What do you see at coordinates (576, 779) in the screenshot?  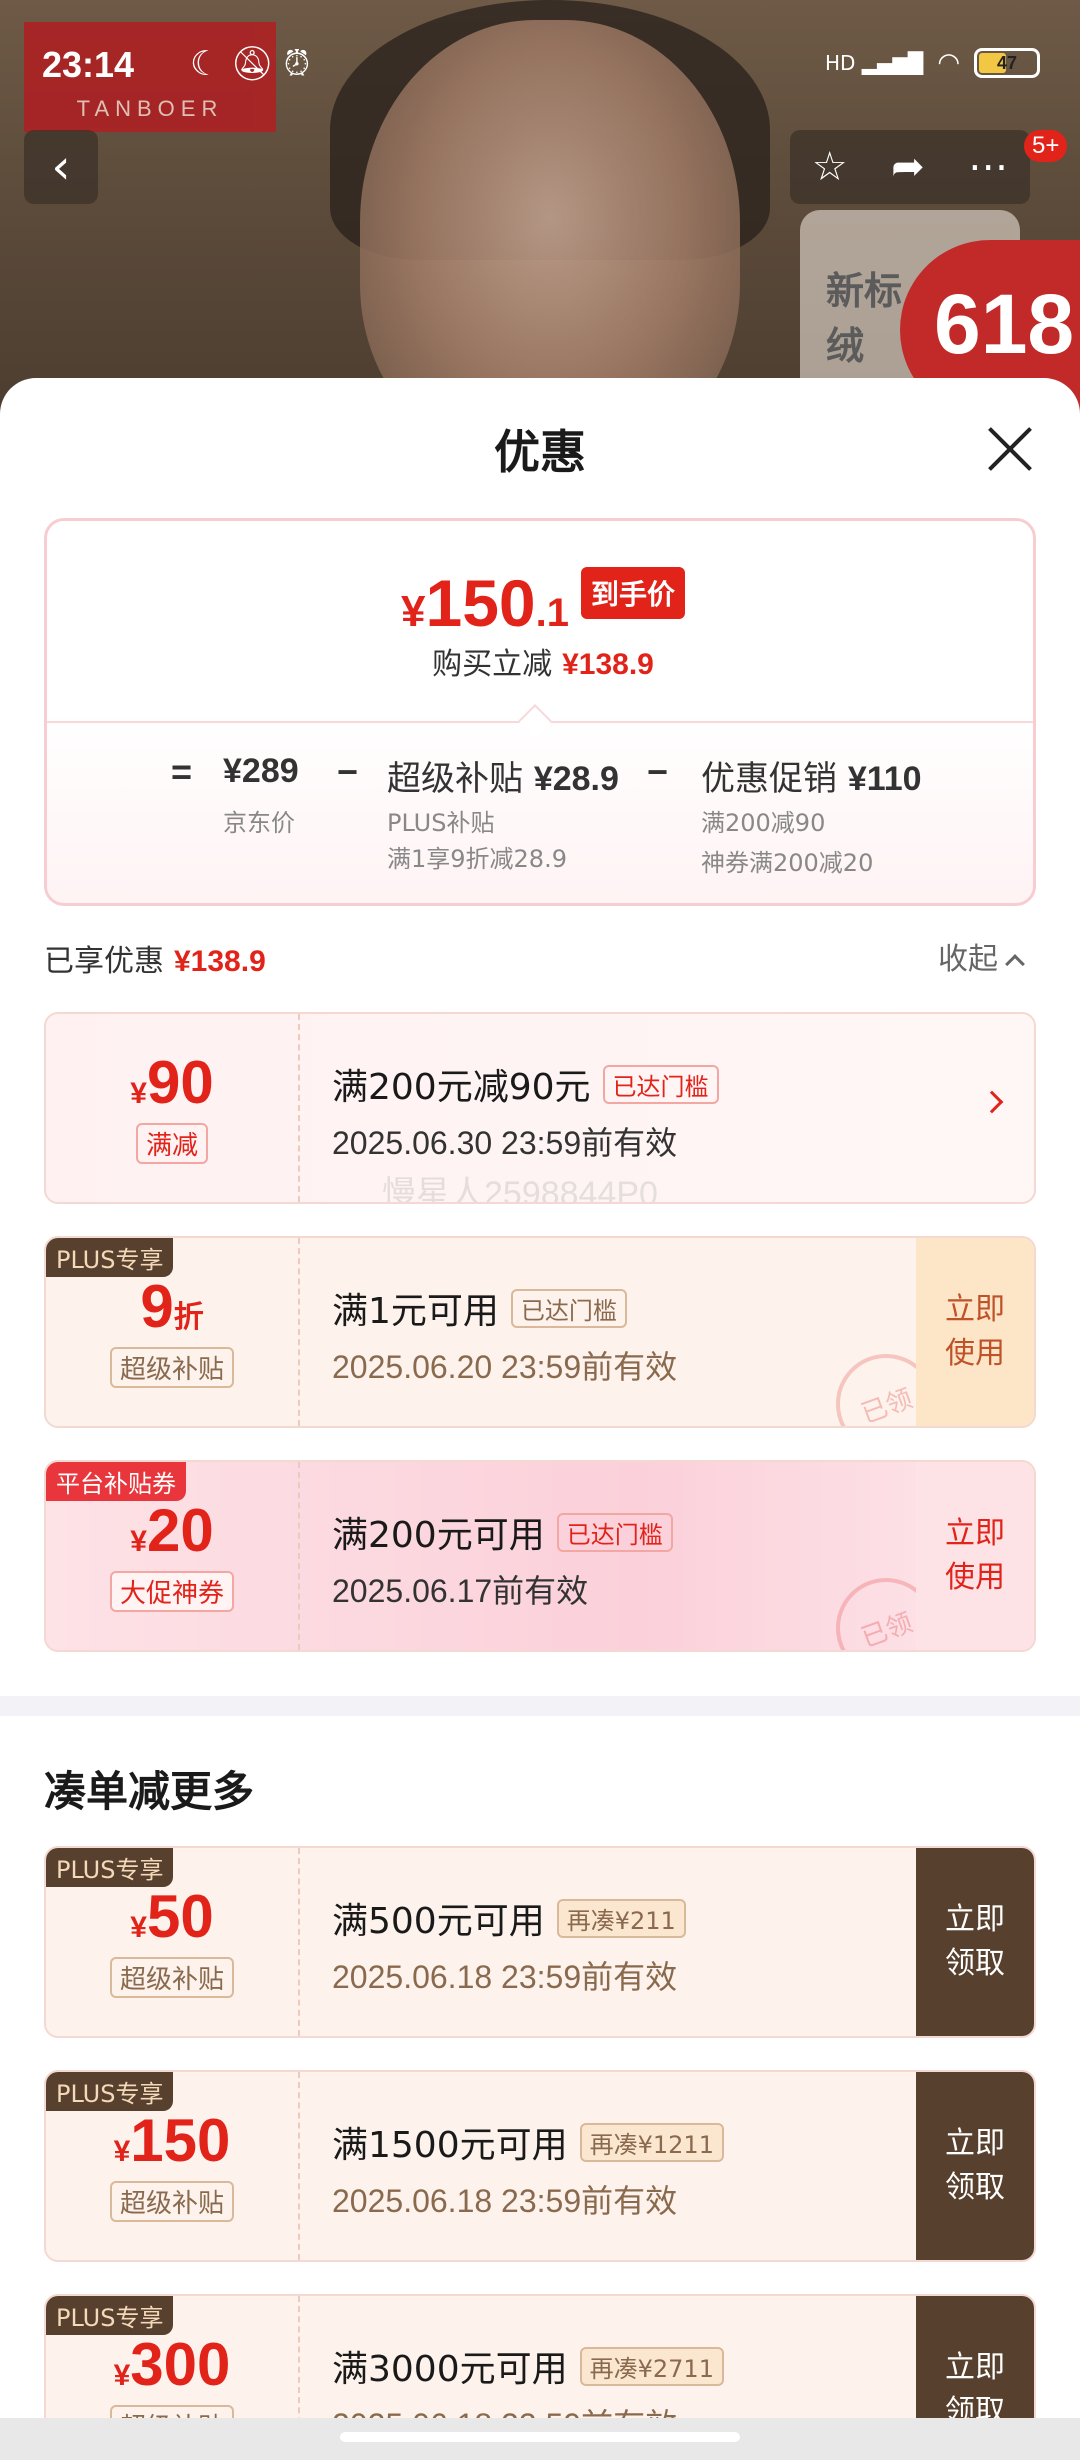 I see `subsidy-value: ¥28.9` at bounding box center [576, 779].